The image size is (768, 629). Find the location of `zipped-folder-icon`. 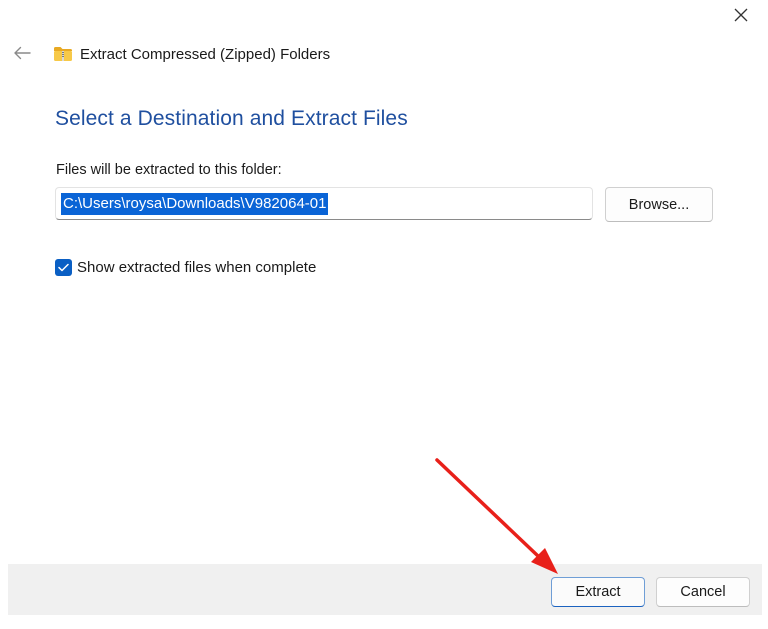

zipped-folder-icon is located at coordinates (63, 54).